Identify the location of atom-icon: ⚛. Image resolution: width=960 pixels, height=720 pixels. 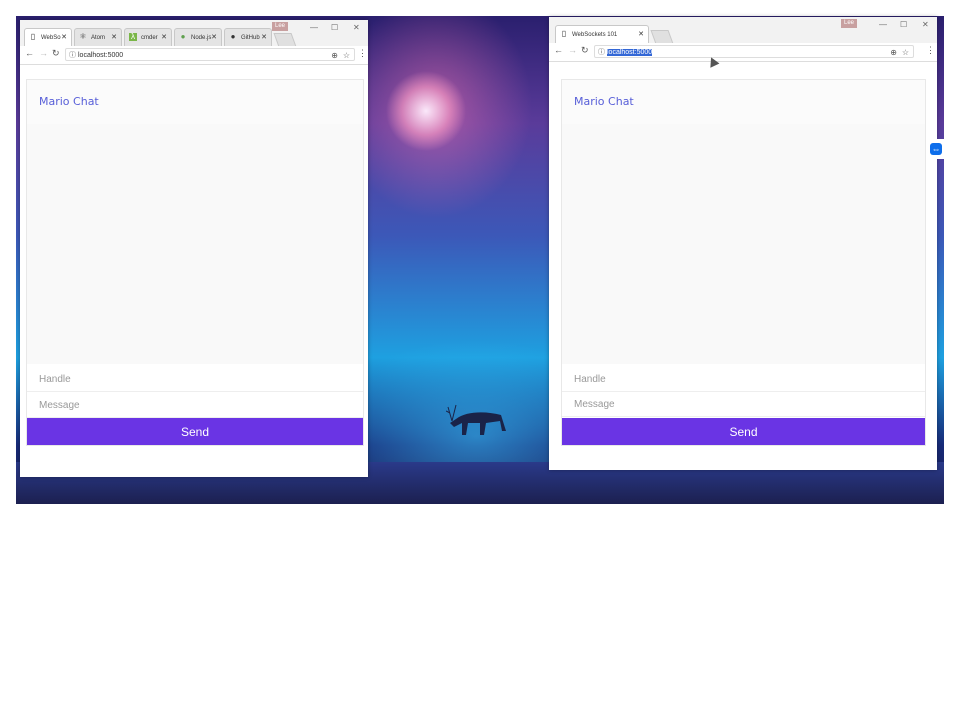
(83, 36).